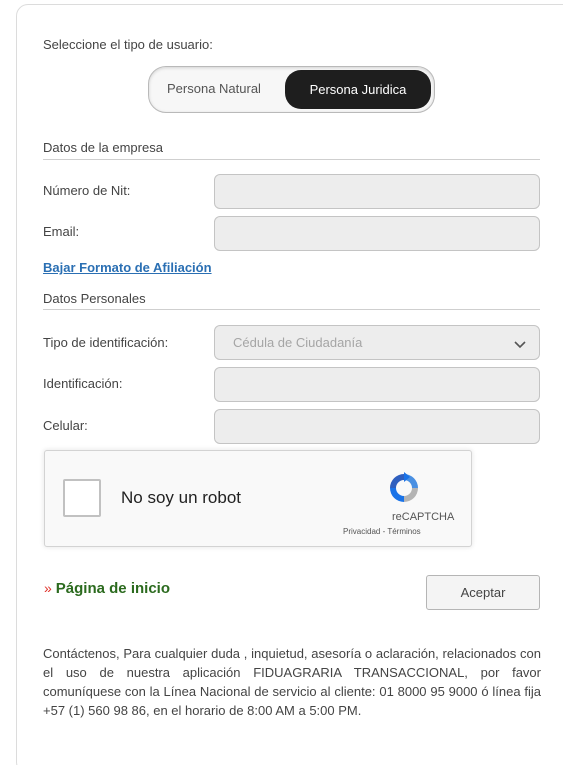 The width and height of the screenshot is (563, 765). I want to click on recaptcha-brand: reCAPTCHA, so click(423, 517).